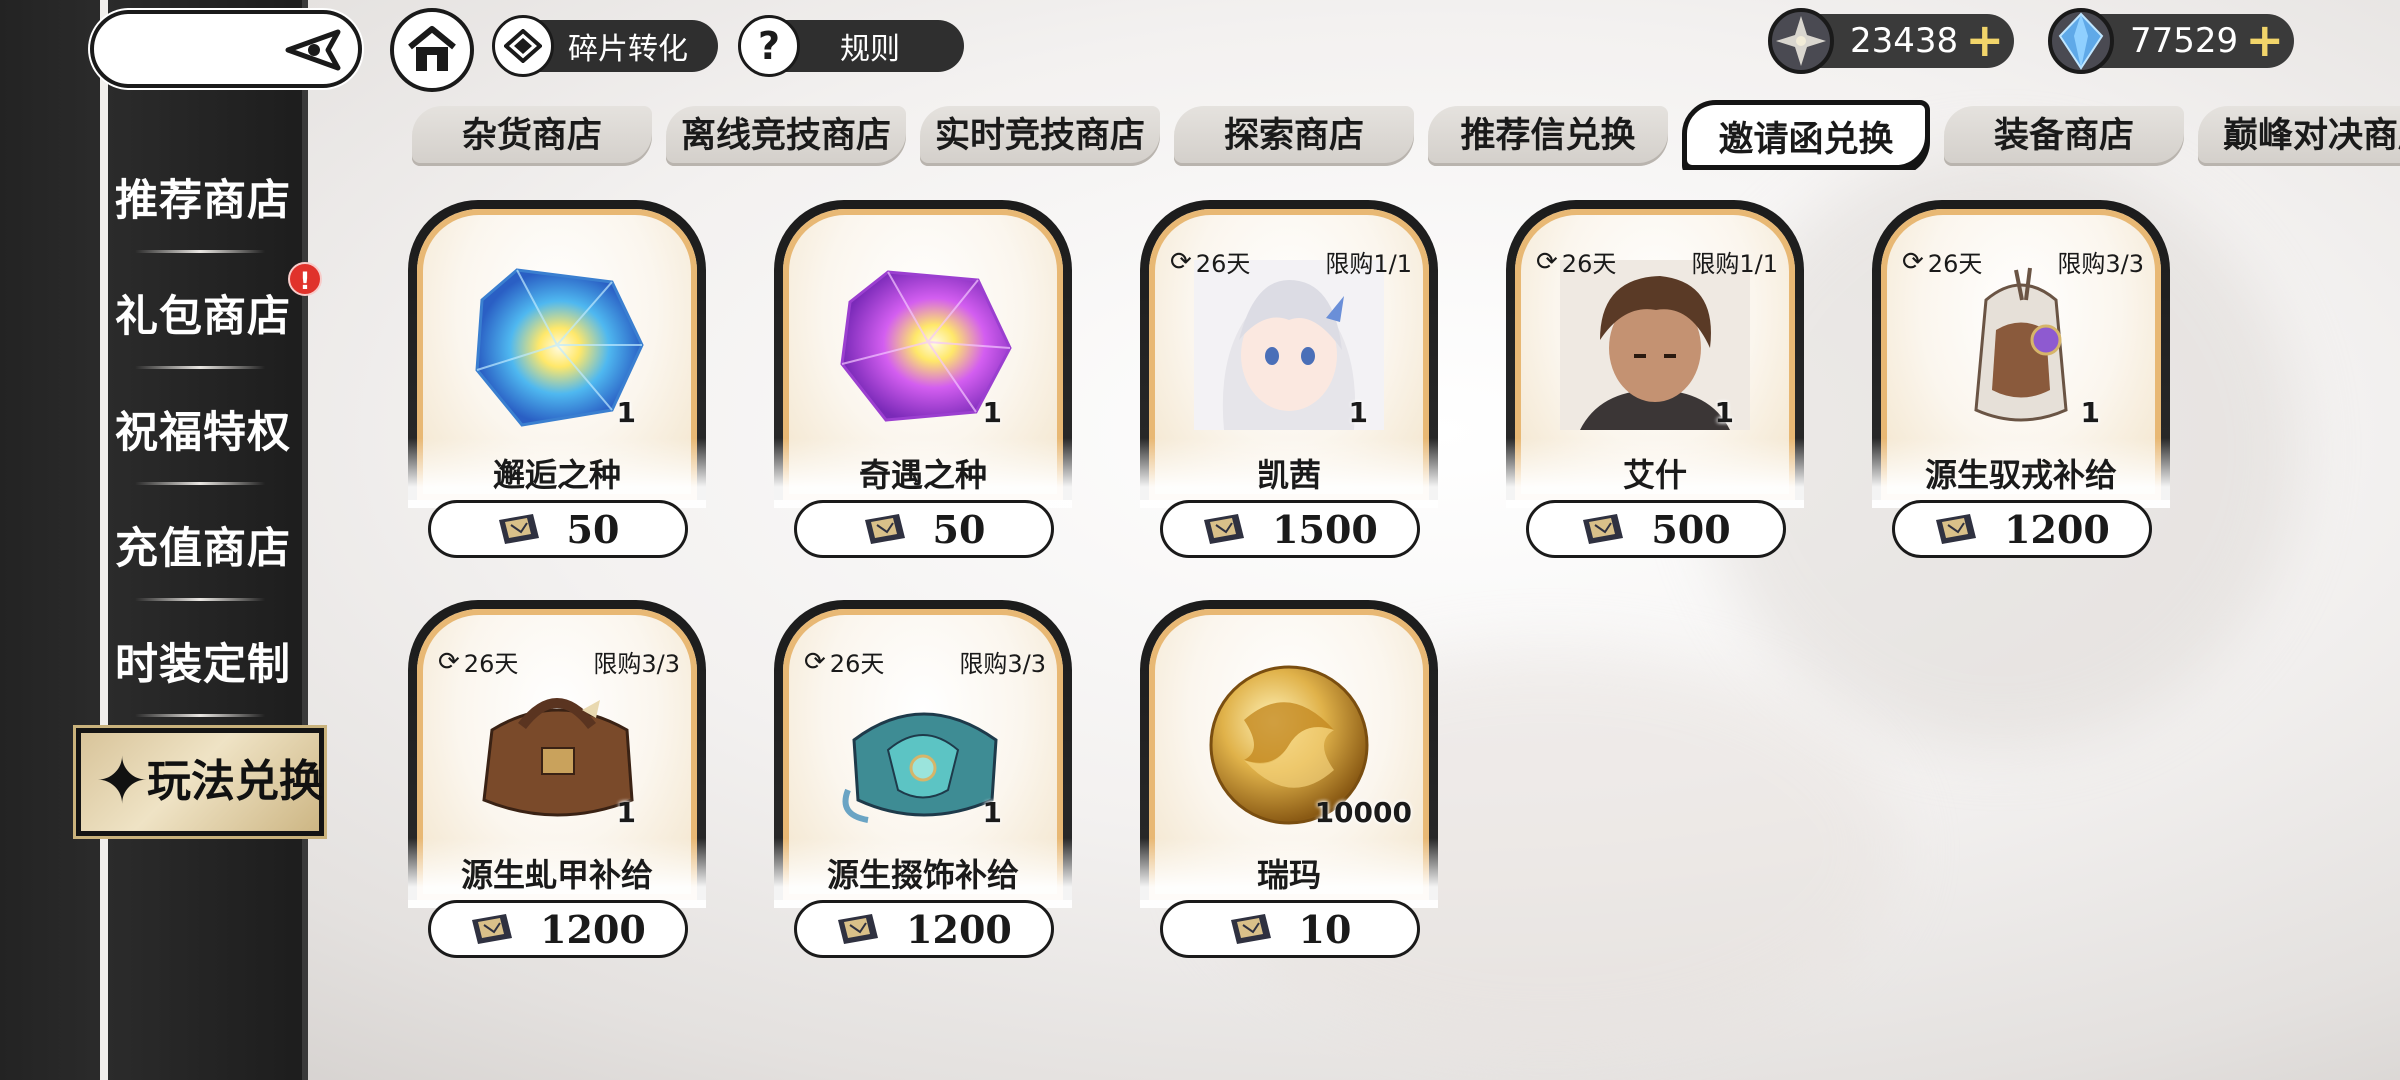 The image size is (2400, 1080). I want to click on item-name: 源生虬甲补给, so click(556, 875).